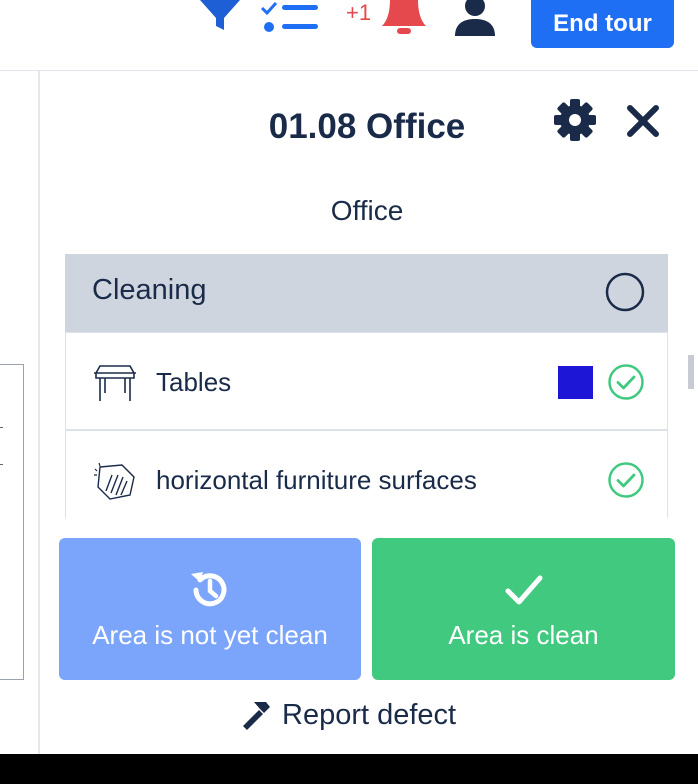 Image resolution: width=698 pixels, height=784 pixels. Describe the element at coordinates (359, 12) in the screenshot. I see `notification-count-badge: +1` at that location.